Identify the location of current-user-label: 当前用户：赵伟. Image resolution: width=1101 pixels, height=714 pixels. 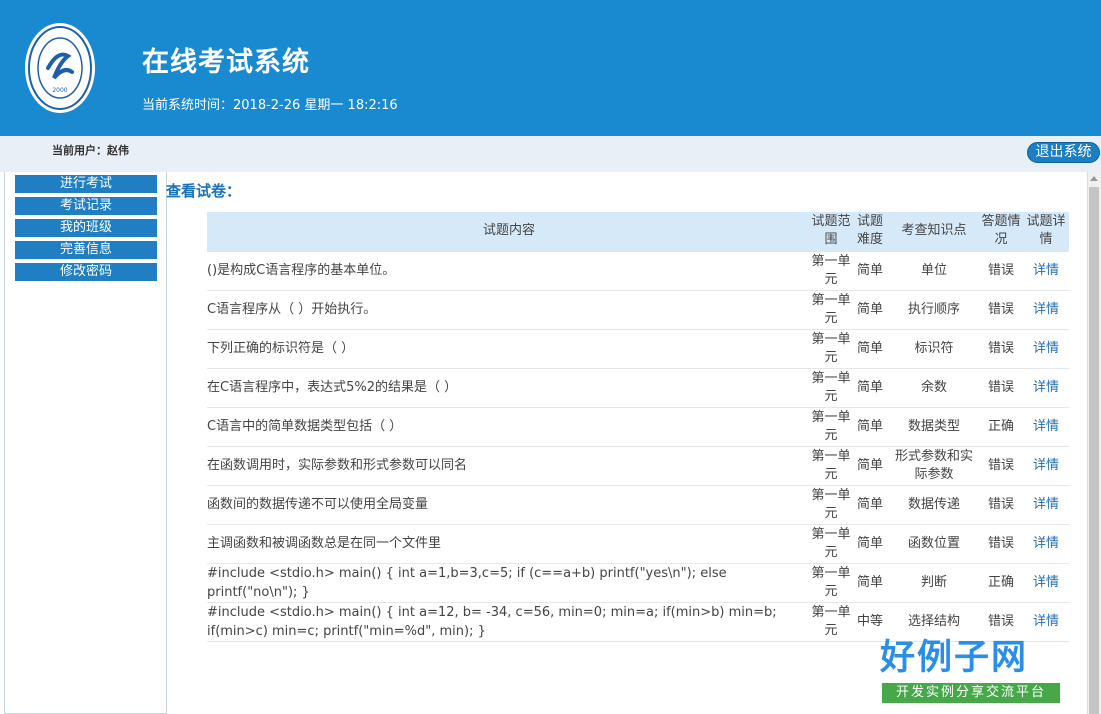
(90, 150).